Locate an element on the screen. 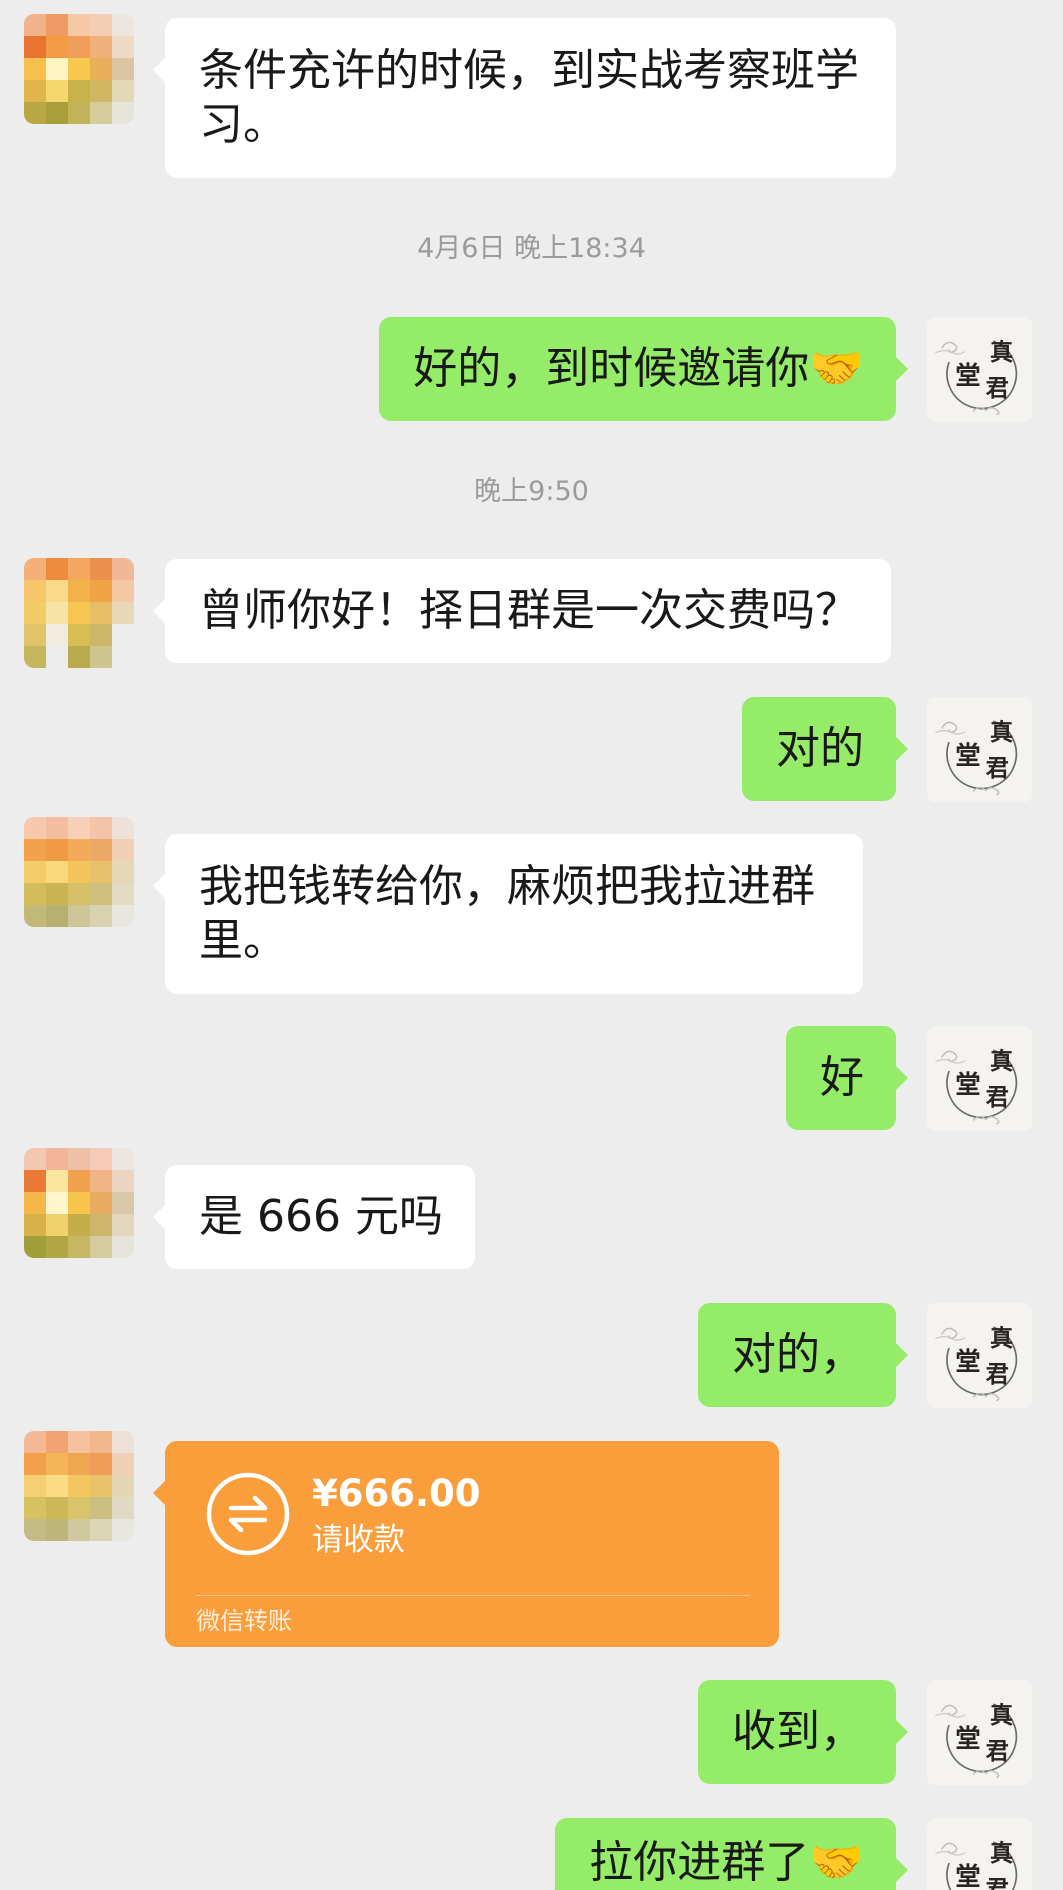  message-text: 收到， is located at coordinates (798, 1731).